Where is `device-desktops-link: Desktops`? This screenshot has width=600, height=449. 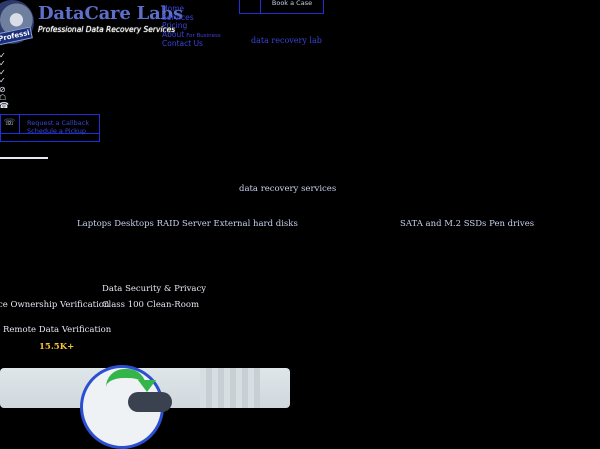
device-desktops-link: Desktops is located at coordinates (134, 224).